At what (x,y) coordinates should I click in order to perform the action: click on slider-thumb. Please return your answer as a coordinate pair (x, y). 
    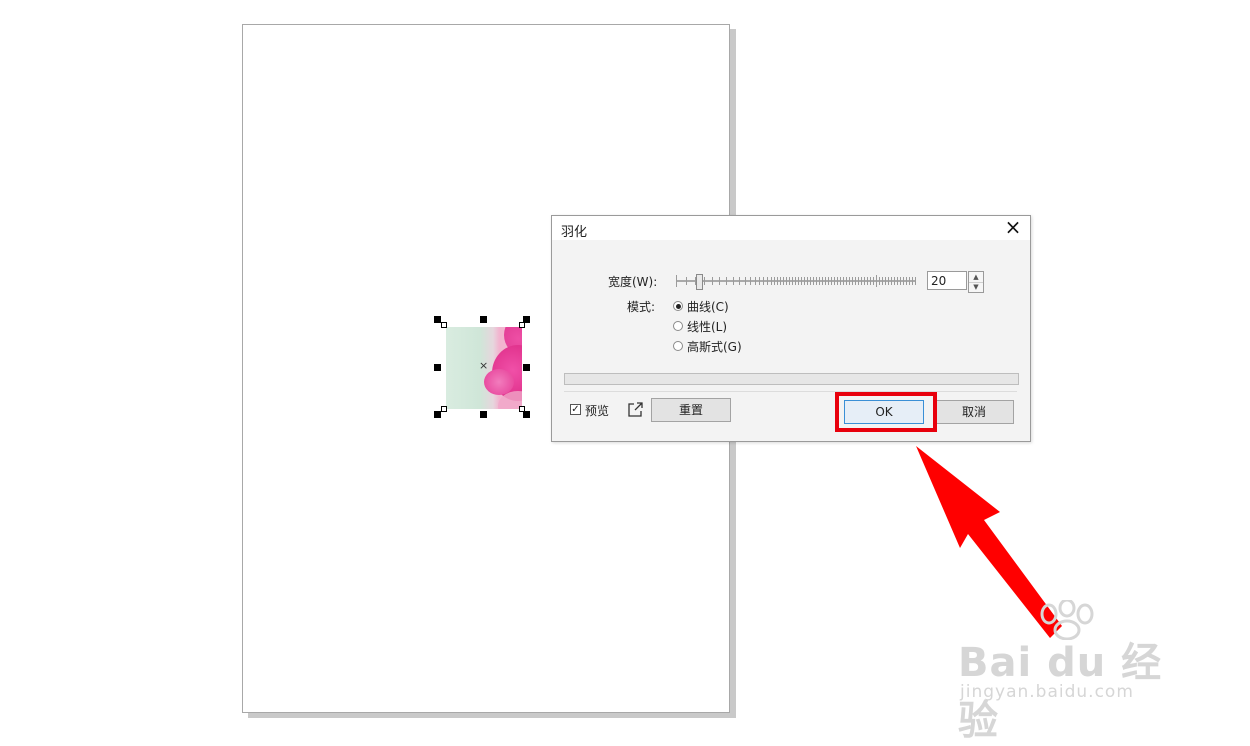
    Looking at the image, I should click on (699, 282).